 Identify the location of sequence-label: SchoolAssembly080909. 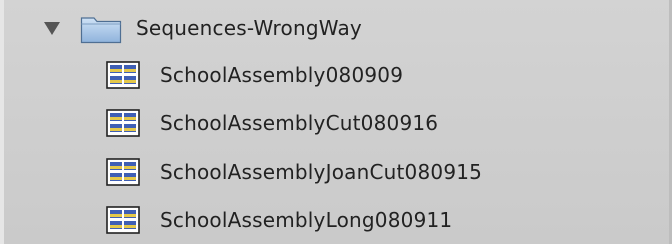
(282, 75).